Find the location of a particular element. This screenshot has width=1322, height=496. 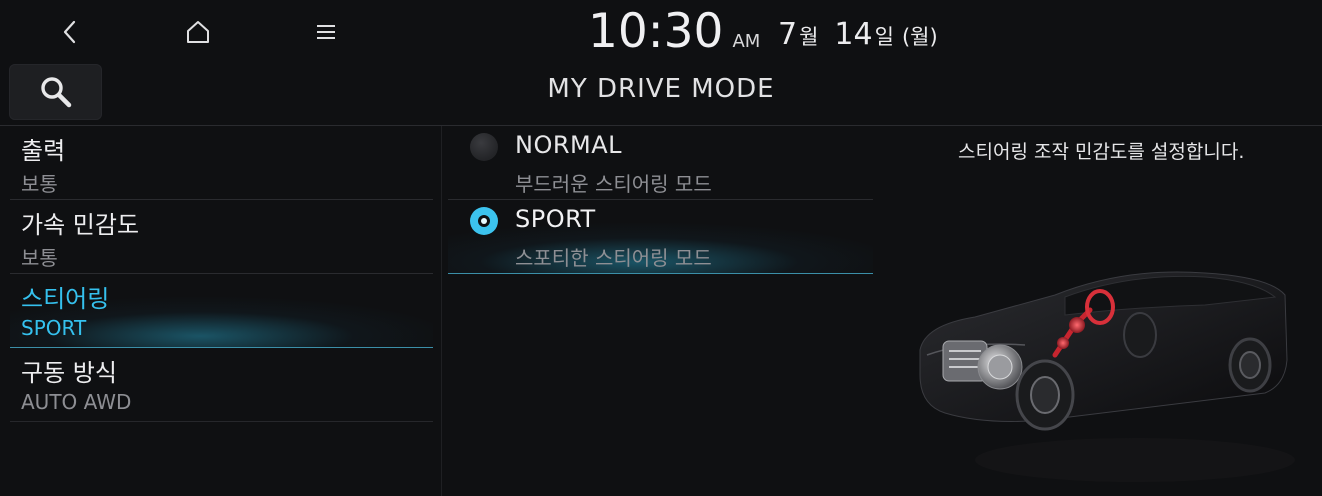

hamburger-menu-icon is located at coordinates (326, 32).